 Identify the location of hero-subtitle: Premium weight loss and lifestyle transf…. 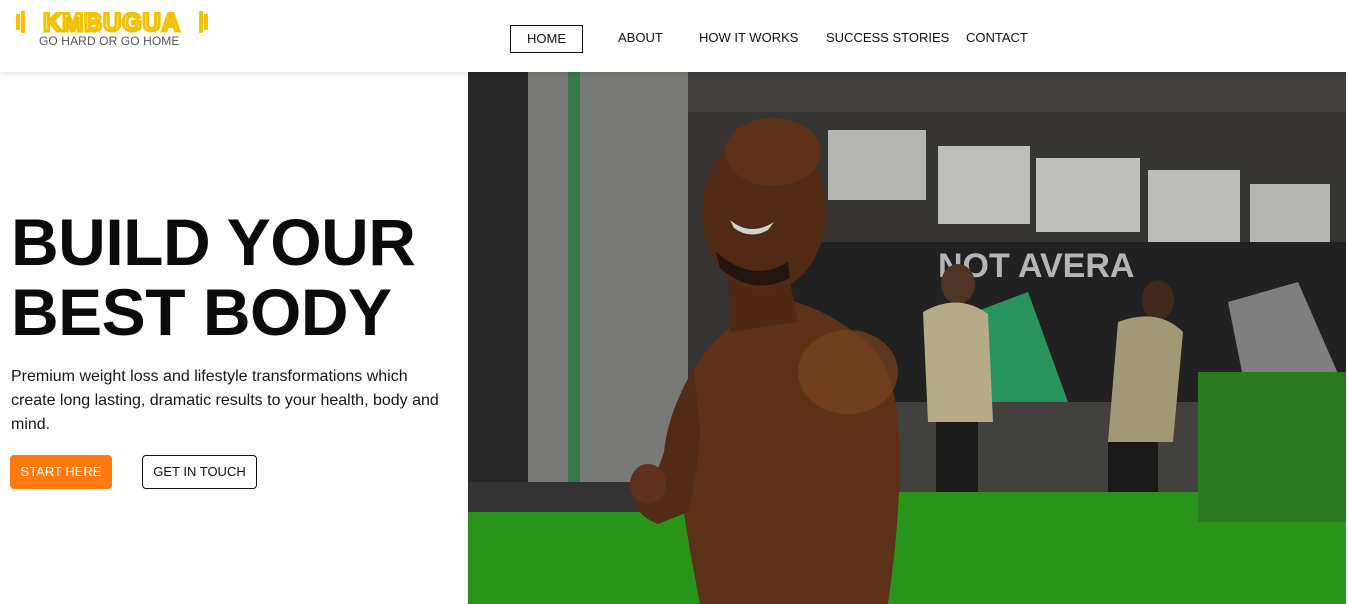
(225, 400).